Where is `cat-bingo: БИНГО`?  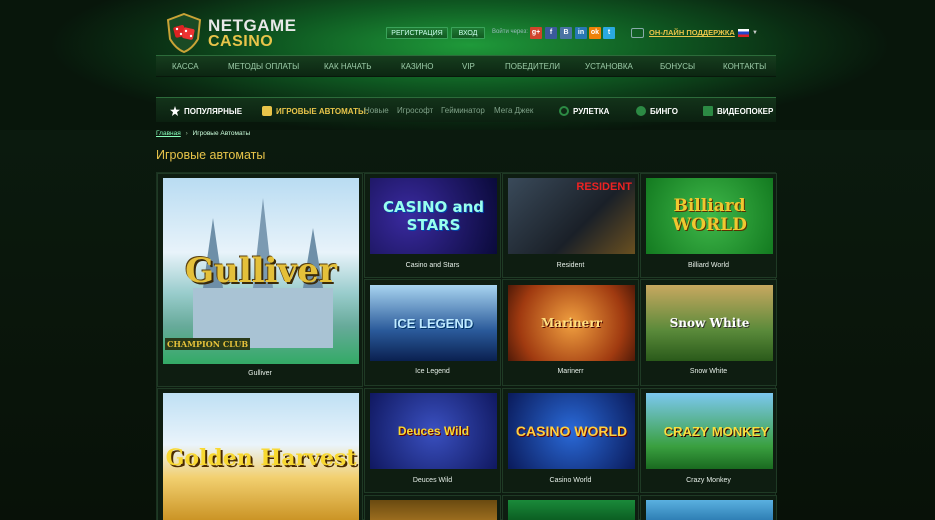 cat-bingo: БИНГО is located at coordinates (657, 111).